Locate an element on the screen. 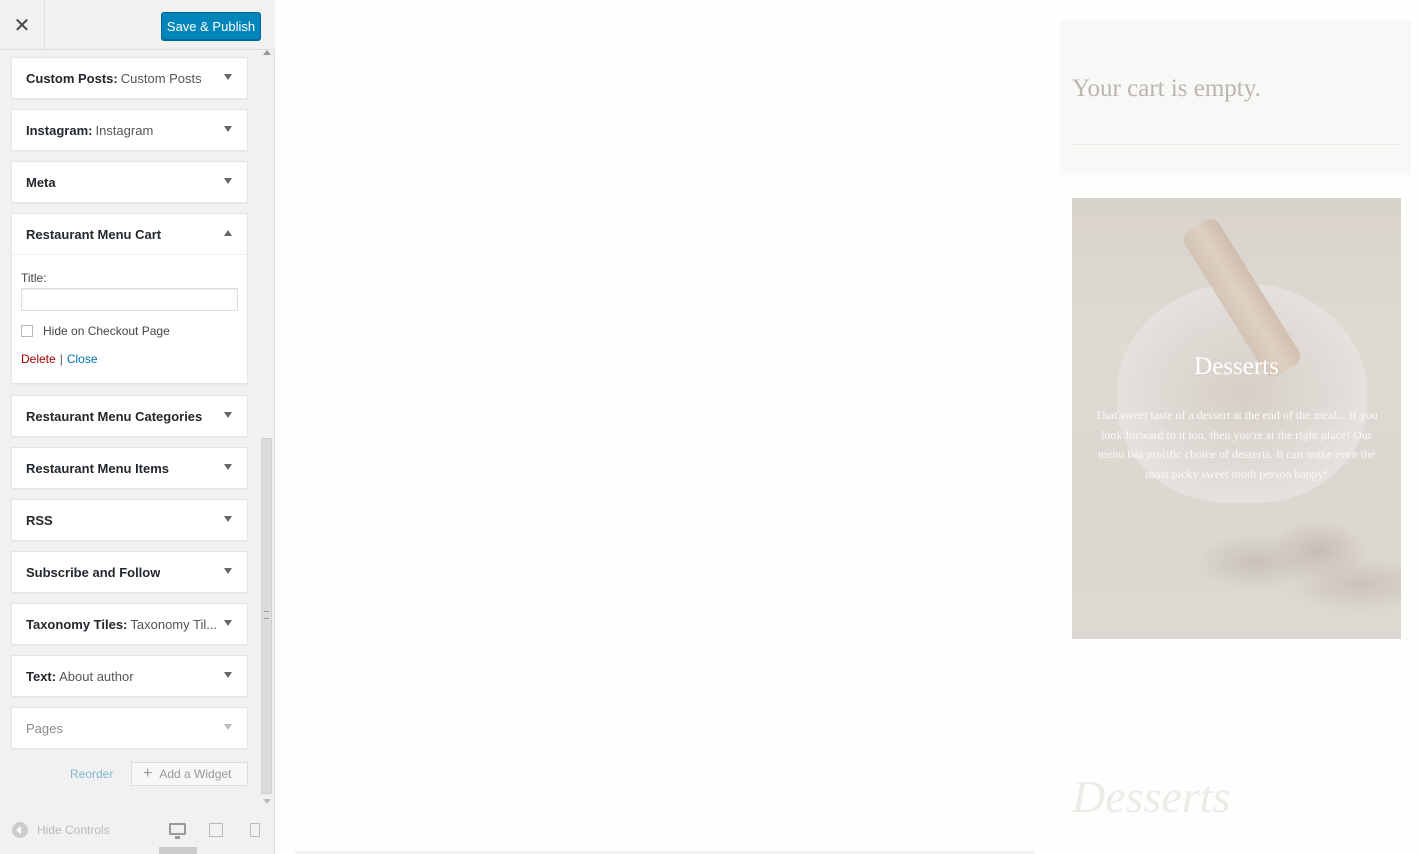 Image resolution: width=1419 pixels, height=854 pixels. widget-instagram: Instagram is located at coordinates (129, 130).